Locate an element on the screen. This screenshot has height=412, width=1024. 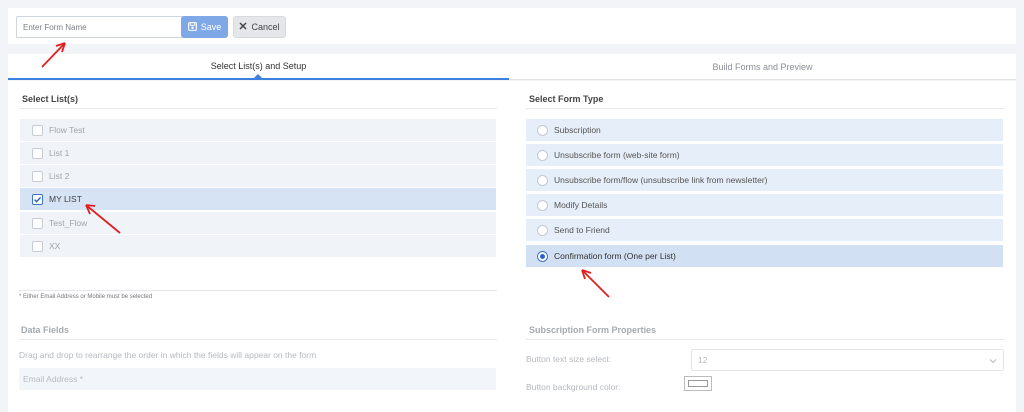
form-type-option: Modify Details is located at coordinates (764, 205).